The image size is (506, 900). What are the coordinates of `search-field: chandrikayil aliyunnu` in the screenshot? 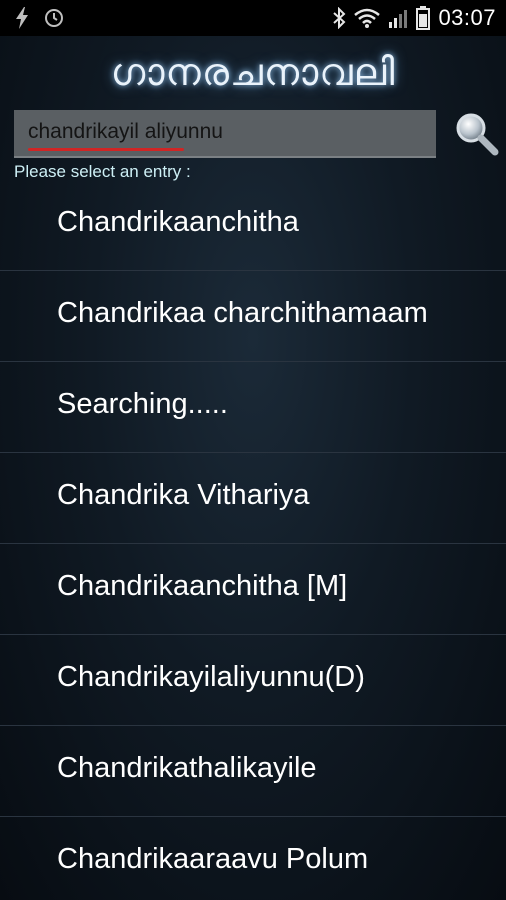 It's located at (225, 134).